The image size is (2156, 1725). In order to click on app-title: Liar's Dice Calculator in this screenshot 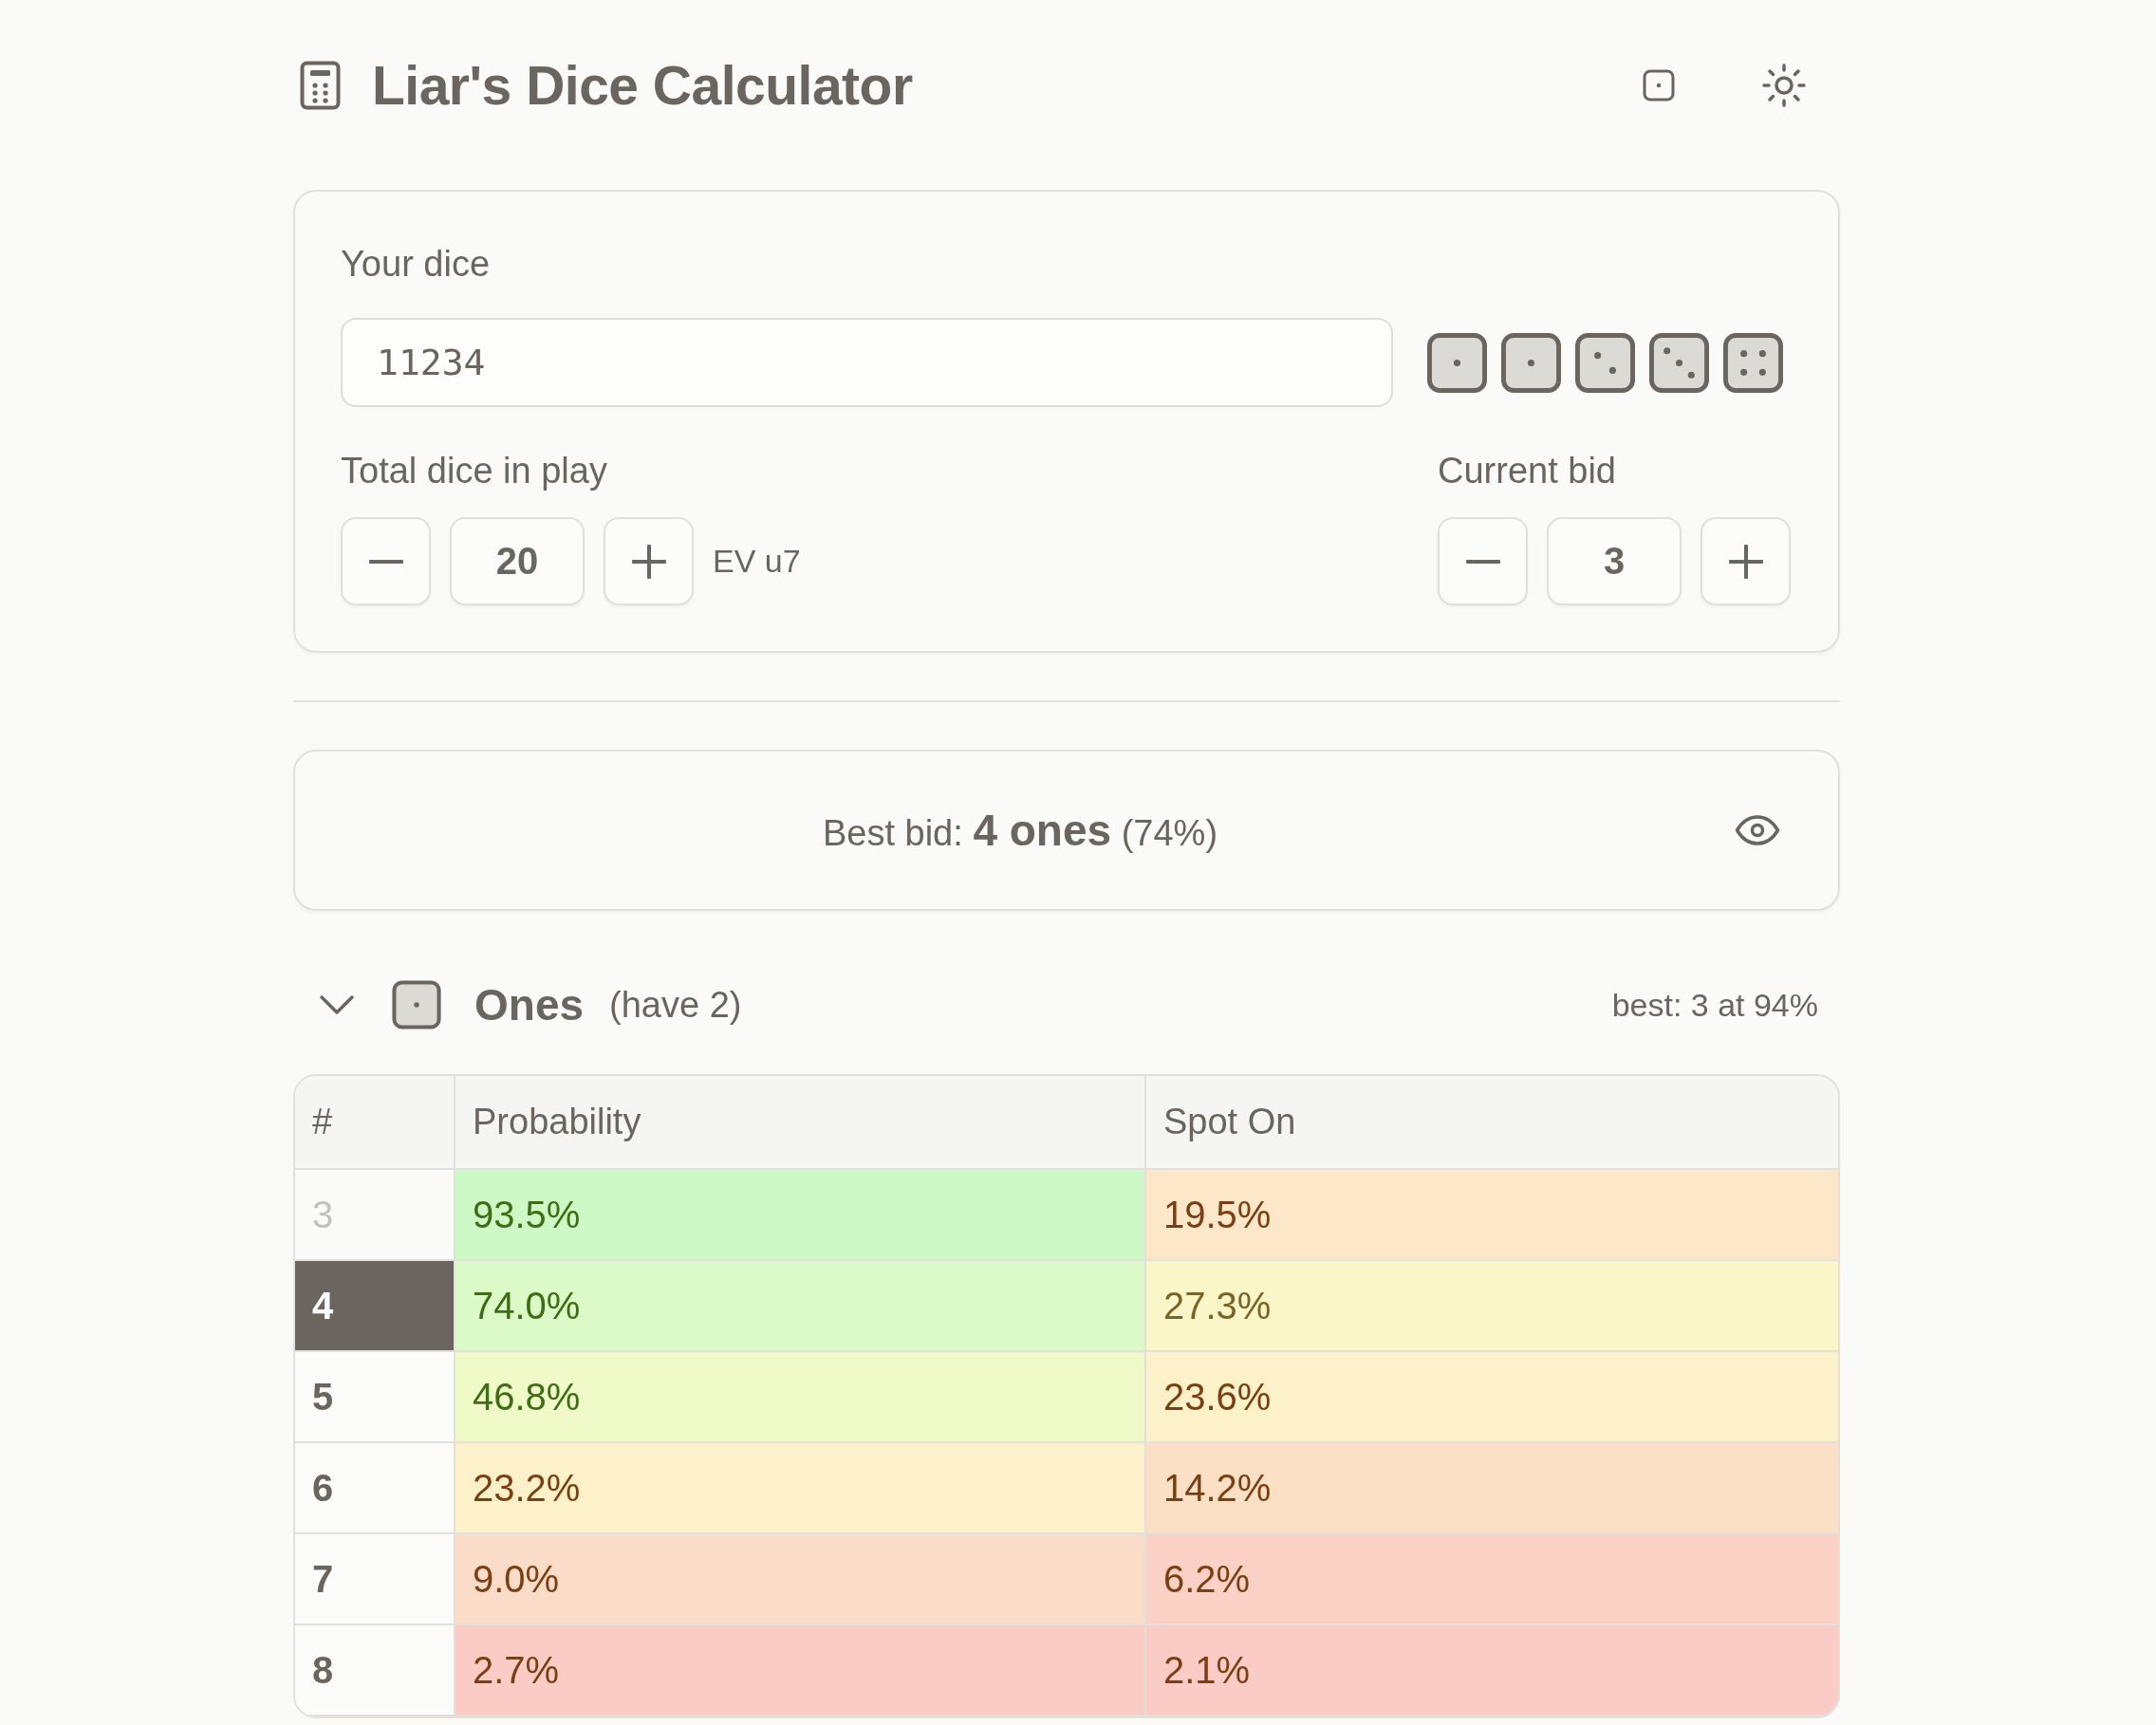, I will do `click(642, 85)`.